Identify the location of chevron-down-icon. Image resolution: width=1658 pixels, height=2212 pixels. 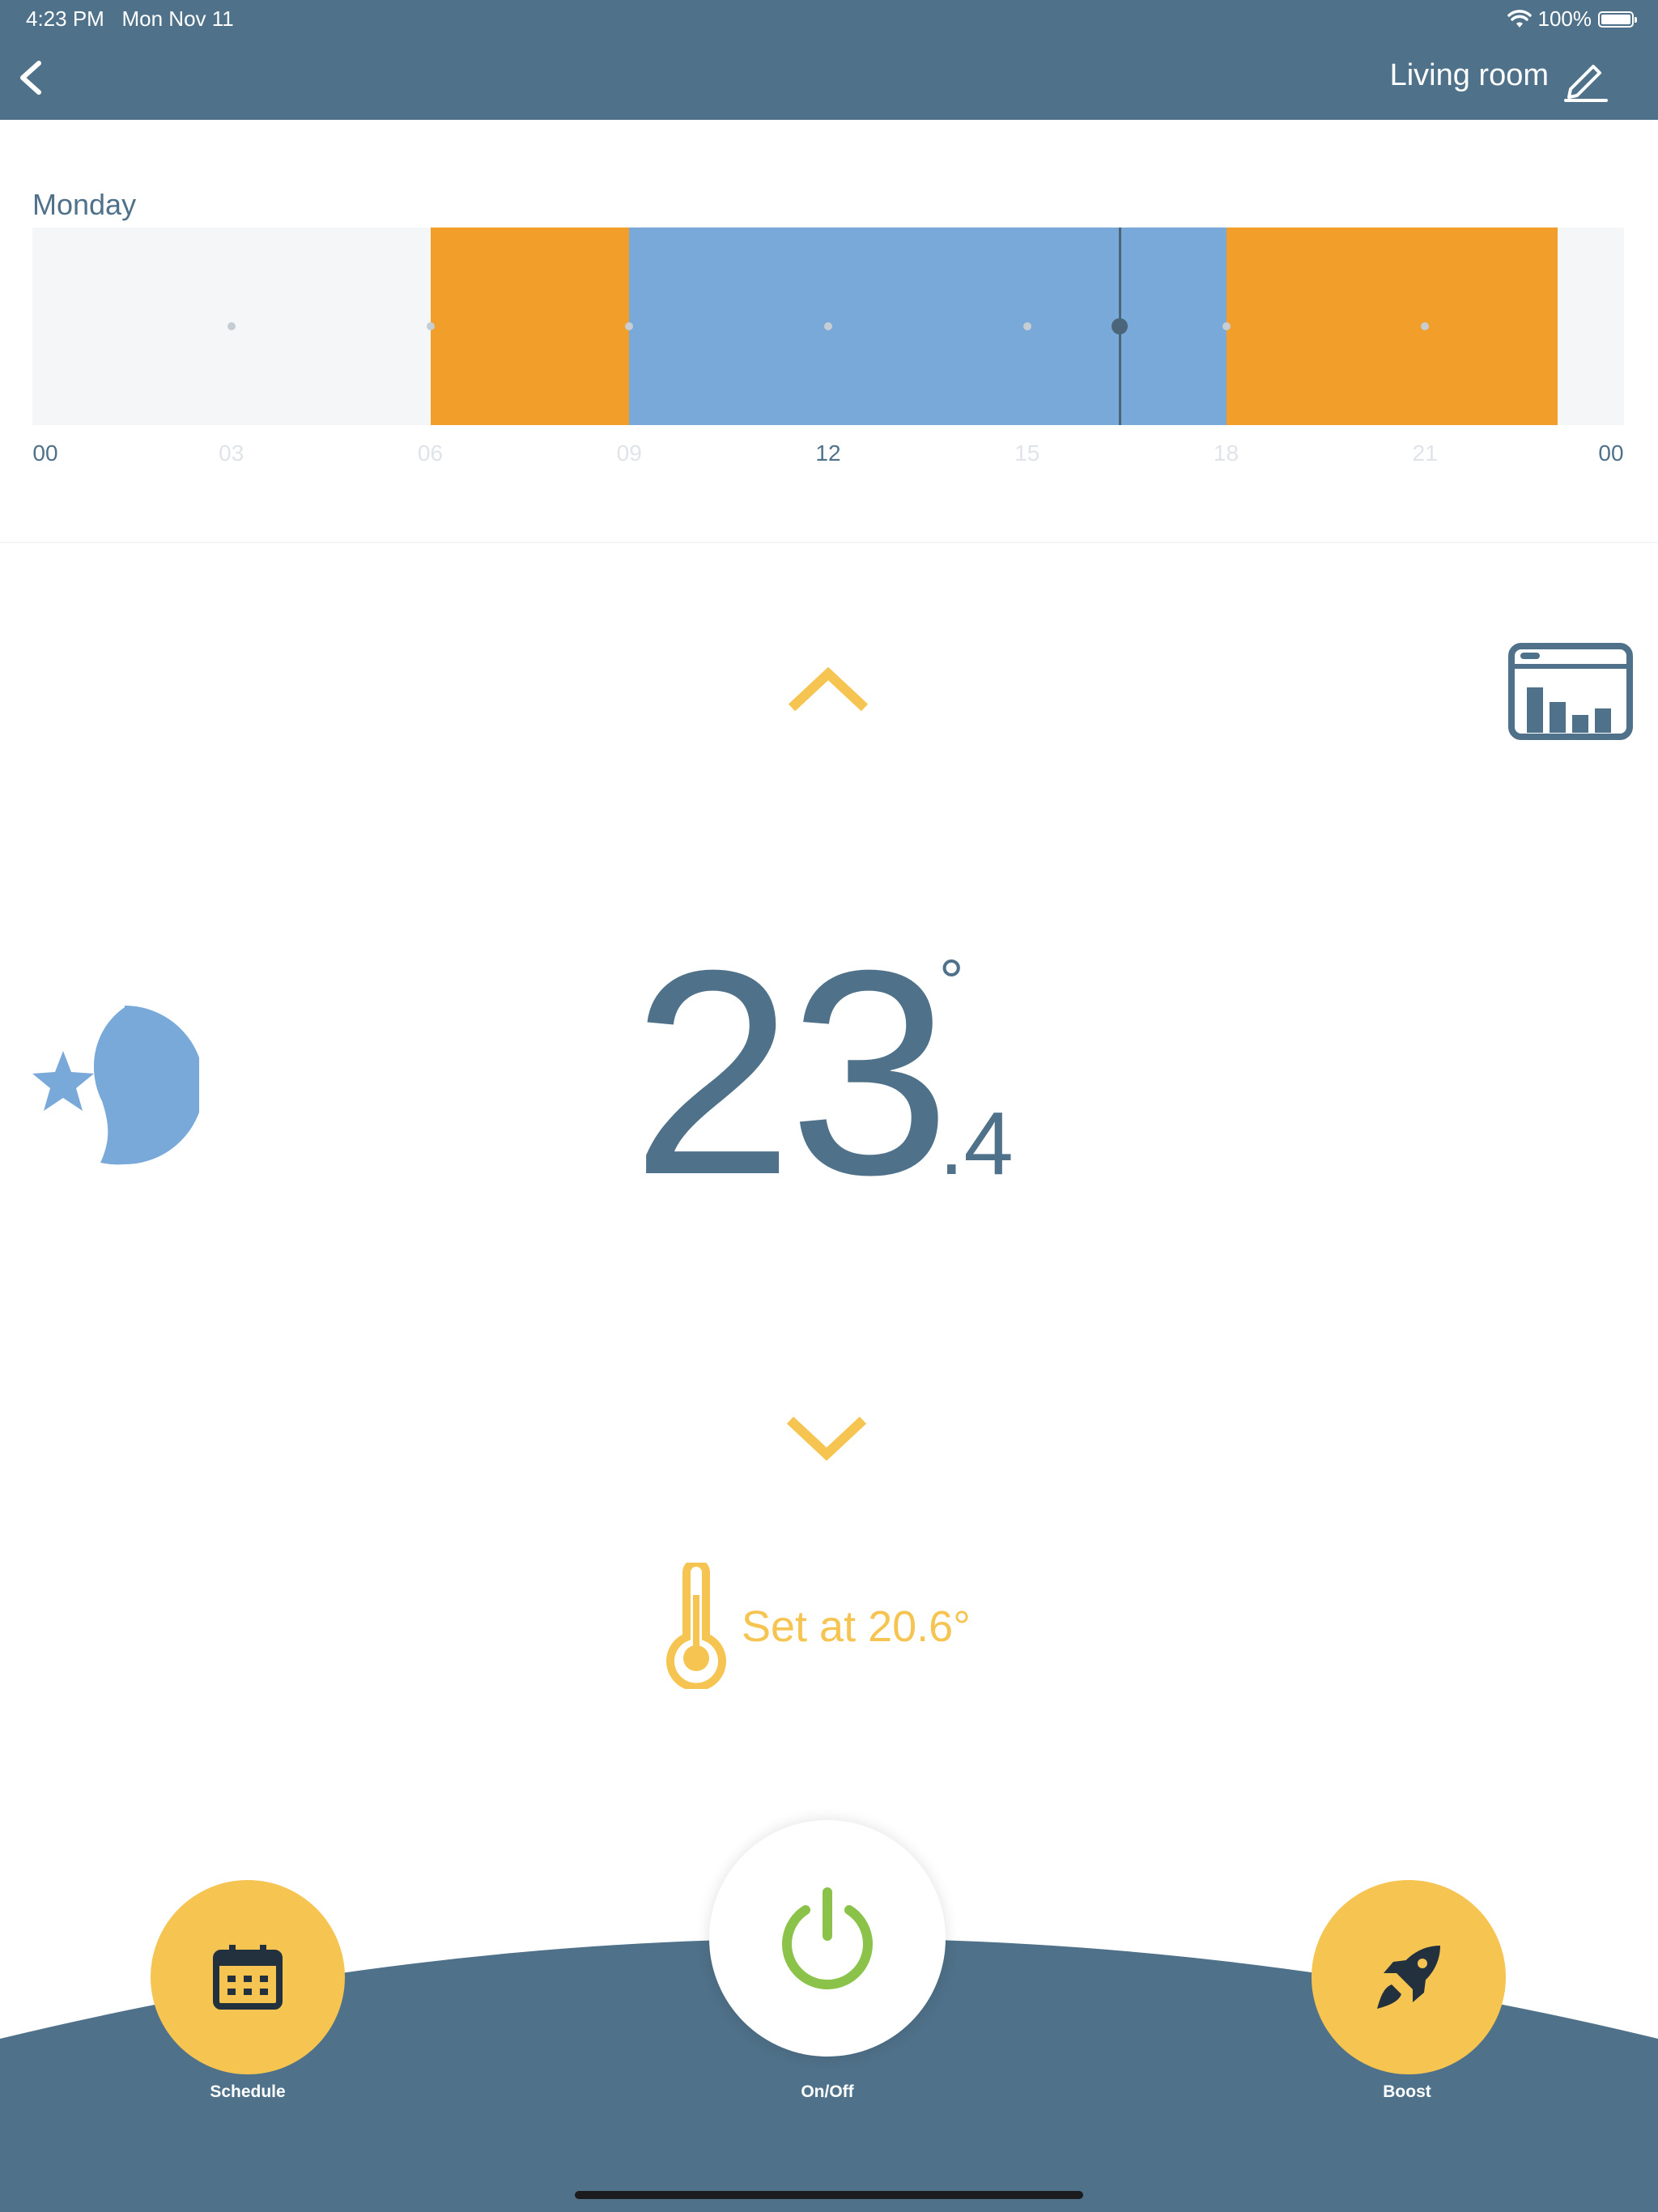
(826, 1439).